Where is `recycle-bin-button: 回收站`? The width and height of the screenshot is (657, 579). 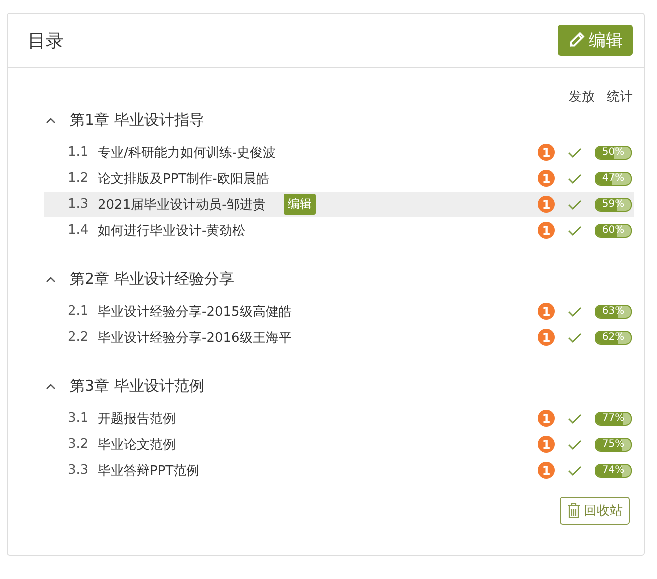 recycle-bin-button: 回收站 is located at coordinates (595, 511).